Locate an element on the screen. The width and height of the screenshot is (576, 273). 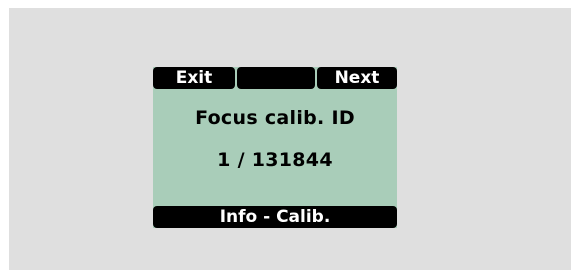
calibration-id-value: 1 / 131844 is located at coordinates (275, 160).